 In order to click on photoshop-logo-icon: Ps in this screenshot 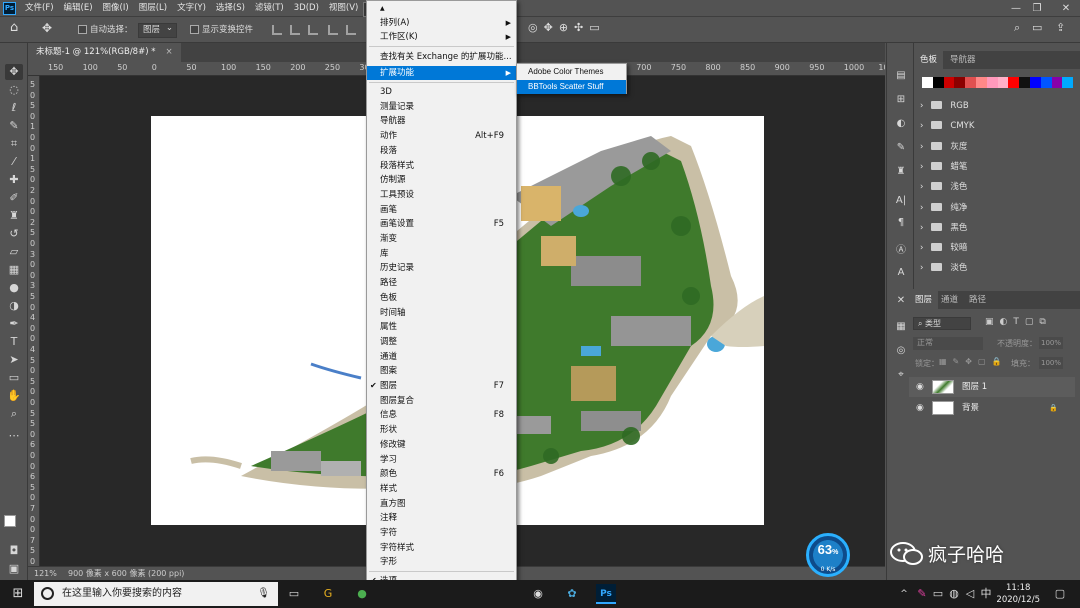, I will do `click(9, 8)`.